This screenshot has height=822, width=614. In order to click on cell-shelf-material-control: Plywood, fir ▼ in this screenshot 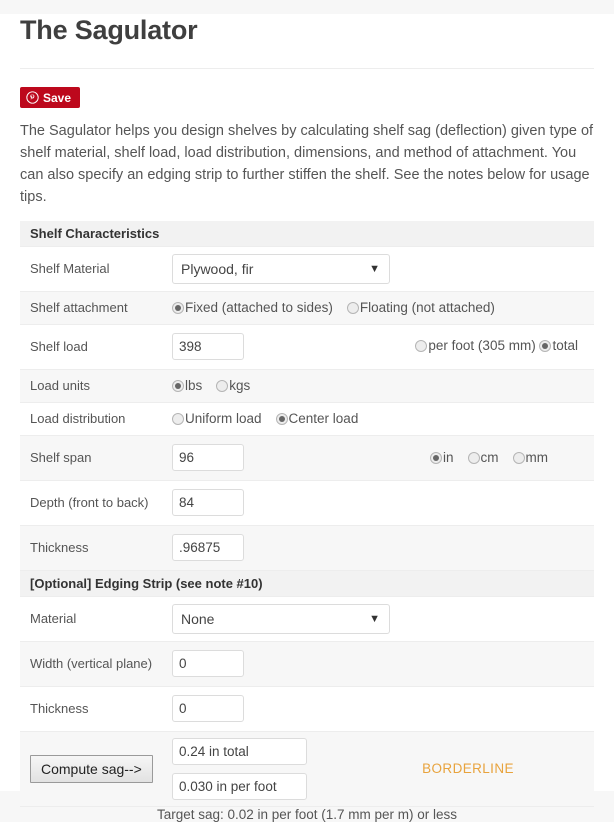, I will do `click(383, 269)`.